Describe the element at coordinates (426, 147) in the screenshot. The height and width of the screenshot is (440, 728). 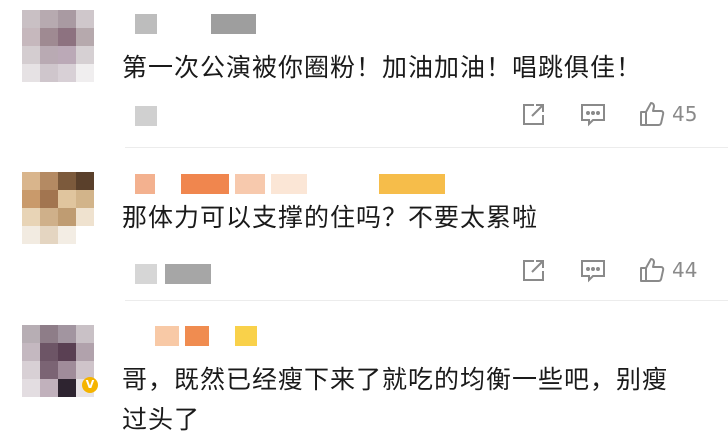
I see `divider` at that location.